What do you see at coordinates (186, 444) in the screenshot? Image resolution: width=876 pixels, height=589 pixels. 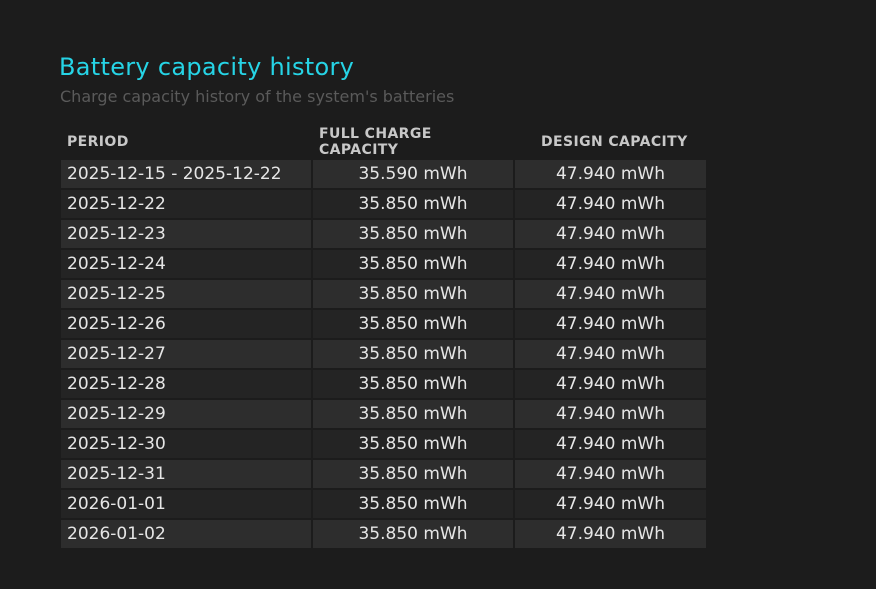 I see `period-cell: 2025-12-30` at bounding box center [186, 444].